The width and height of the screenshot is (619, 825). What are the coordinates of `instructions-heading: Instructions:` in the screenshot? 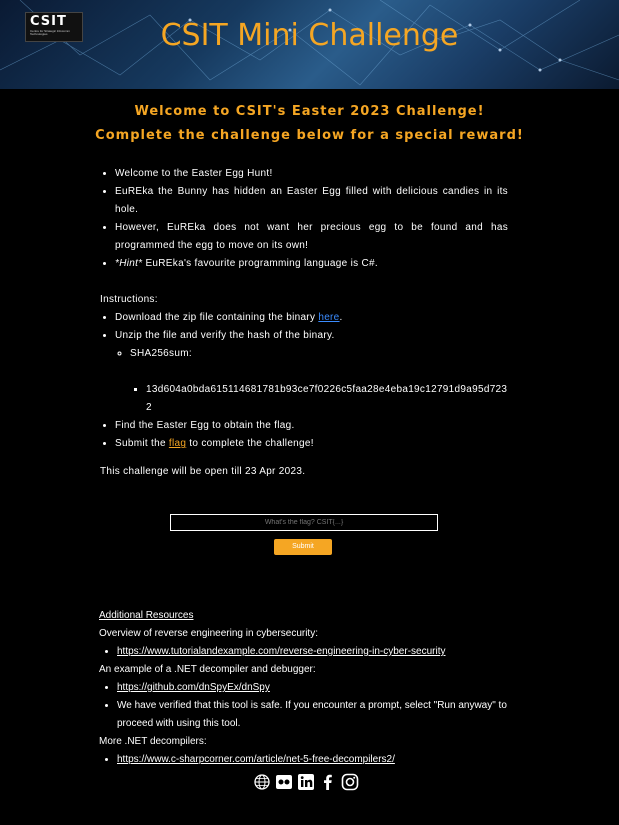 It's located at (129, 299).